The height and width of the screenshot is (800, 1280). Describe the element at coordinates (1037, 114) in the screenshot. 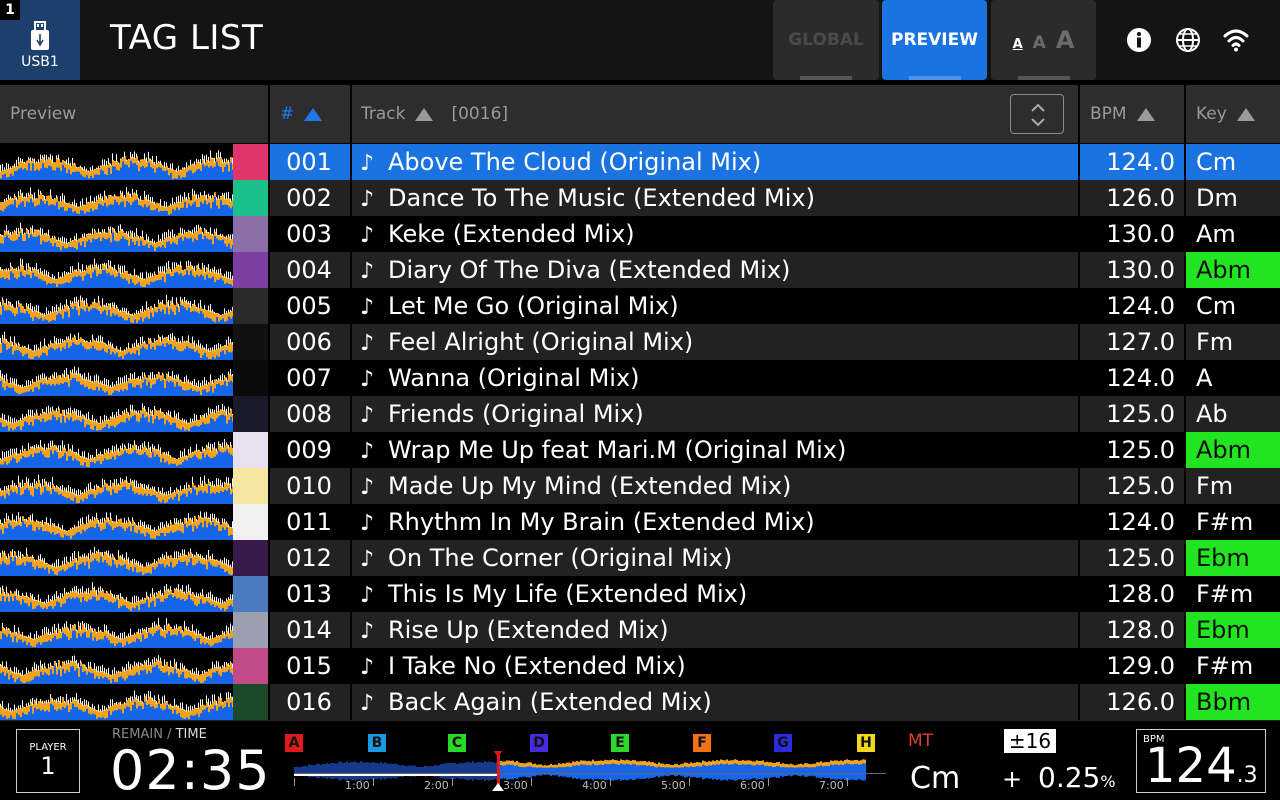

I see `sort-toggle-button` at that location.